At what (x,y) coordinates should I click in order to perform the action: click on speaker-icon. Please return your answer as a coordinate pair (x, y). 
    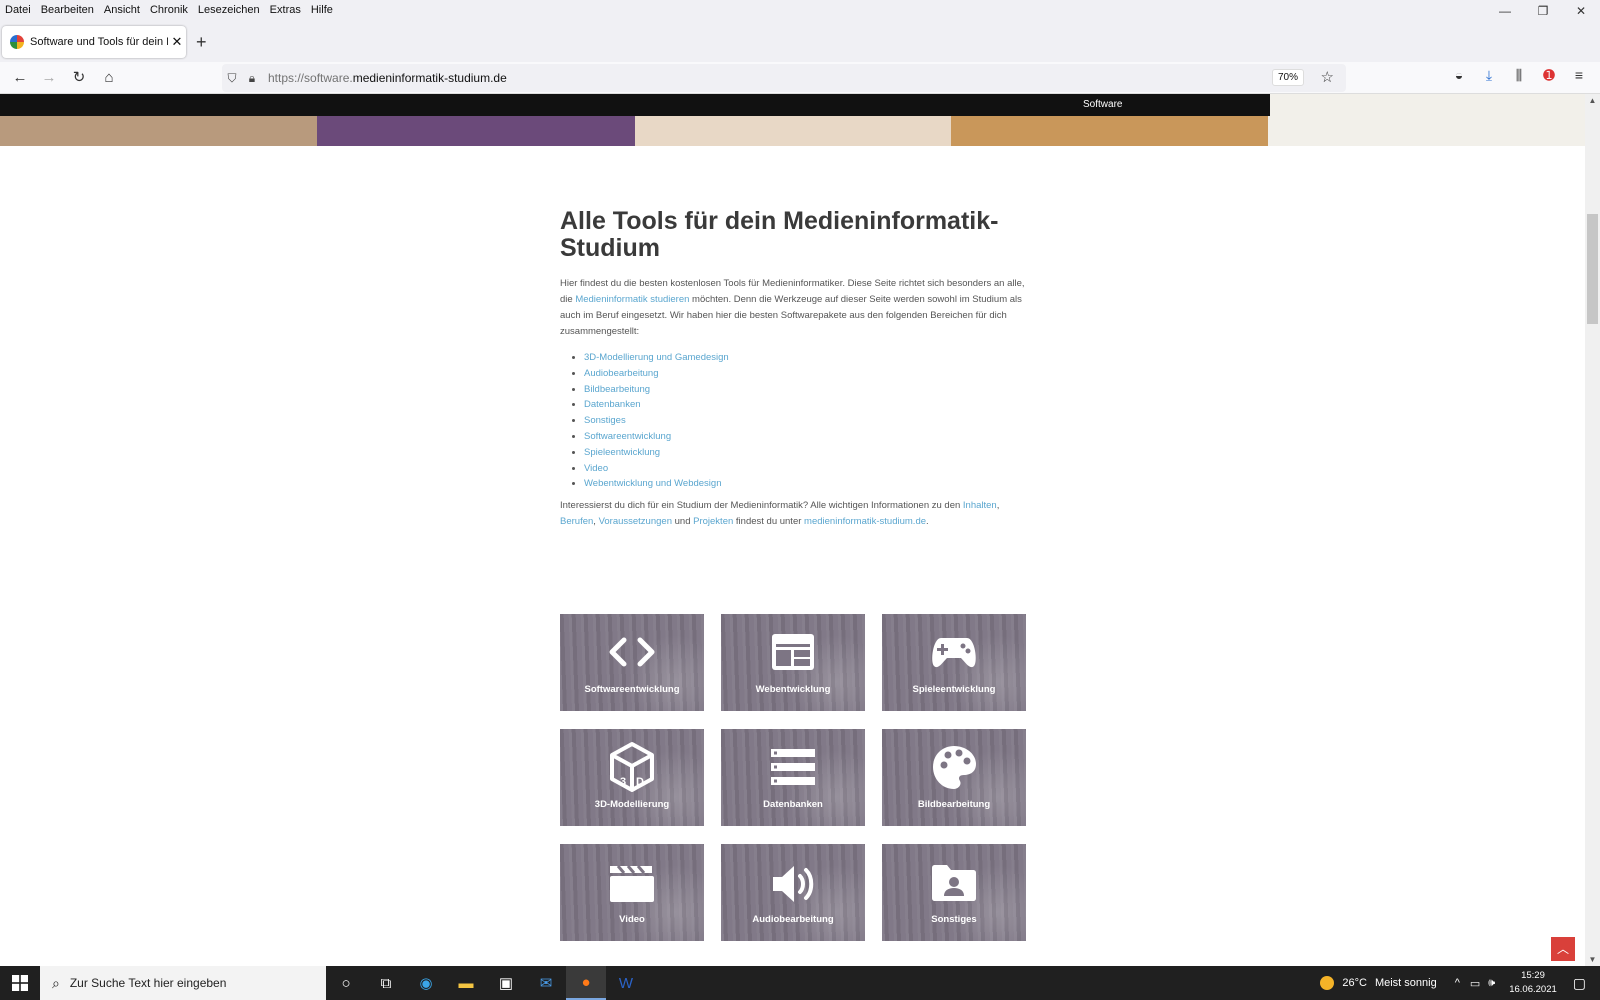
    Looking at the image, I should click on (793, 884).